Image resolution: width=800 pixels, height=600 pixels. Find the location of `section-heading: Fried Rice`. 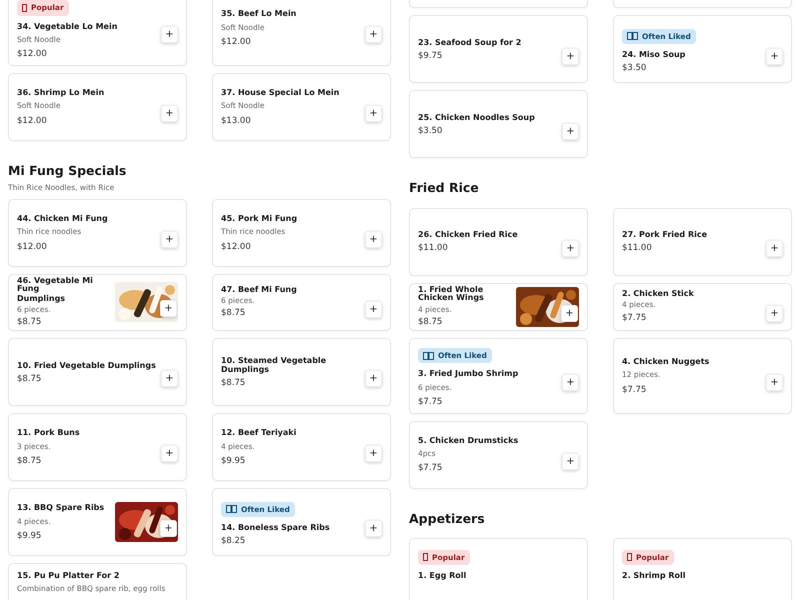

section-heading: Fried Rice is located at coordinates (444, 188).